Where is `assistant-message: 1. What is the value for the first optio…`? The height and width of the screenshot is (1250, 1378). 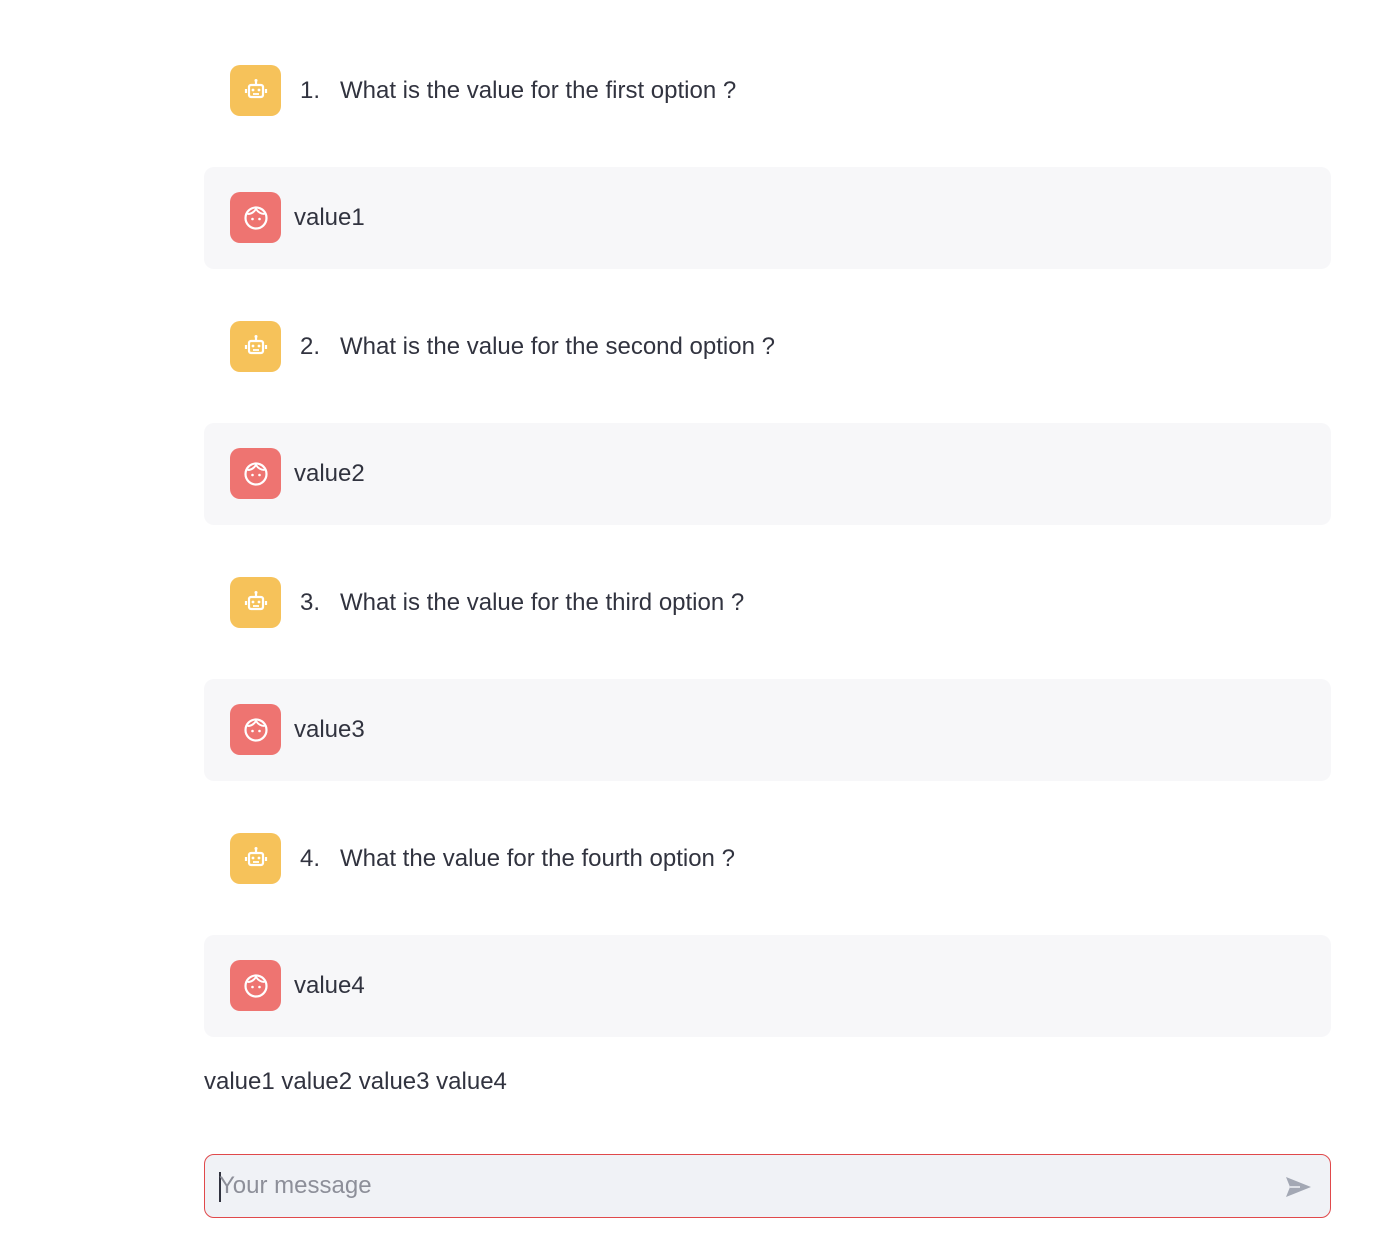
assistant-message: 1. What is the value for the first optio… is located at coordinates (767, 91).